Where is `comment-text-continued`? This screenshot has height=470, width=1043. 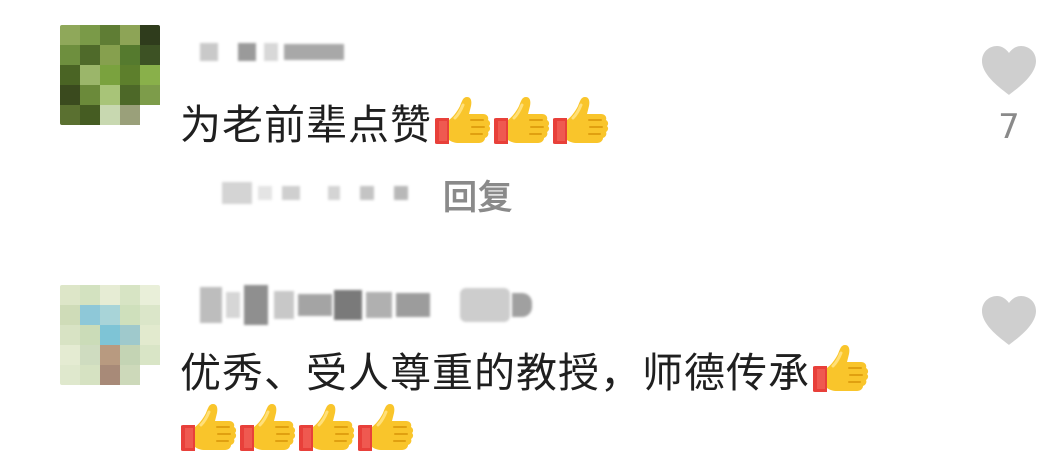 comment-text-continued is located at coordinates (298, 428).